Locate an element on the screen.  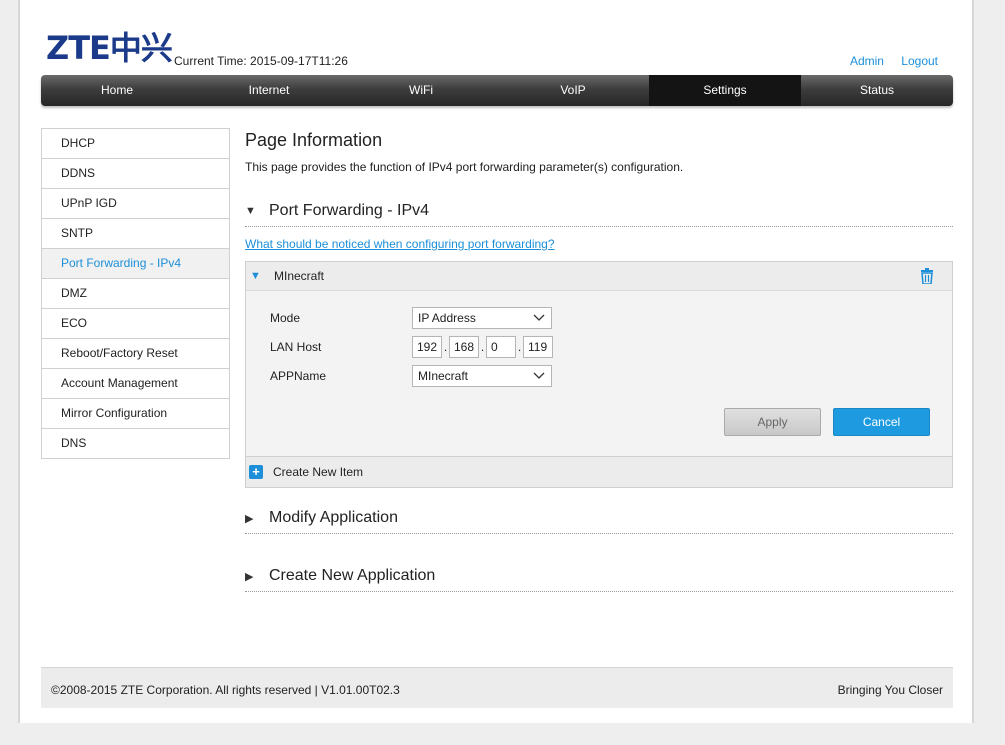
lan-host-octet-3: 0 is located at coordinates (501, 346).